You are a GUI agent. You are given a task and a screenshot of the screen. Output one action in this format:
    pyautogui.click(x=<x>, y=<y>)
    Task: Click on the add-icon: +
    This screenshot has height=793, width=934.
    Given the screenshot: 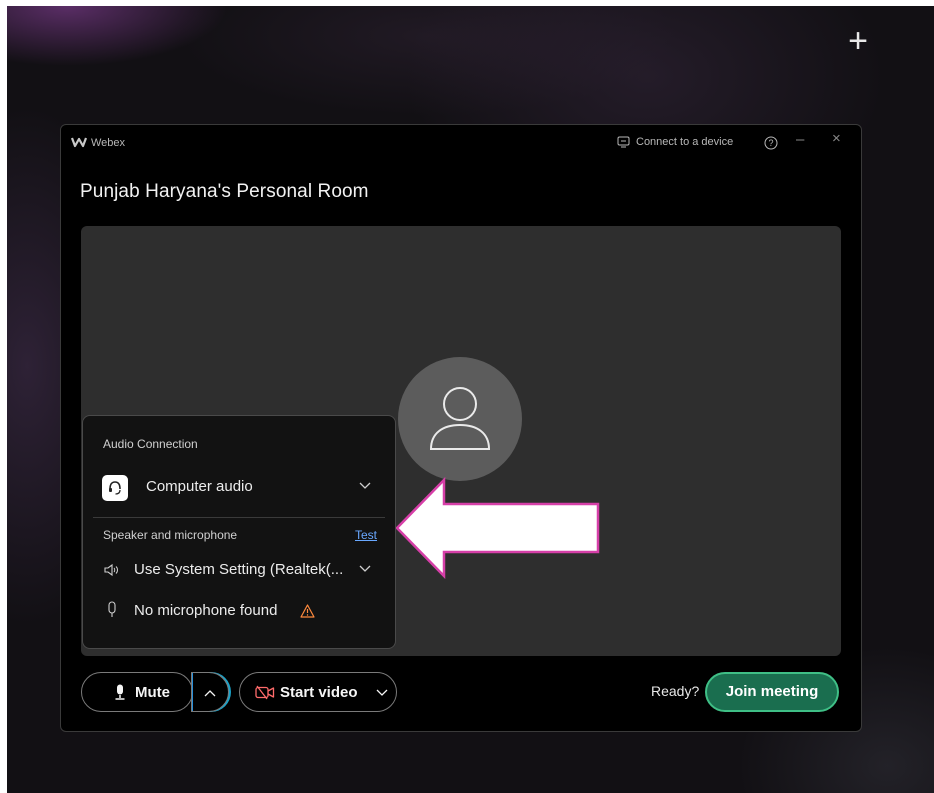 What is the action you would take?
    pyautogui.click(x=858, y=41)
    